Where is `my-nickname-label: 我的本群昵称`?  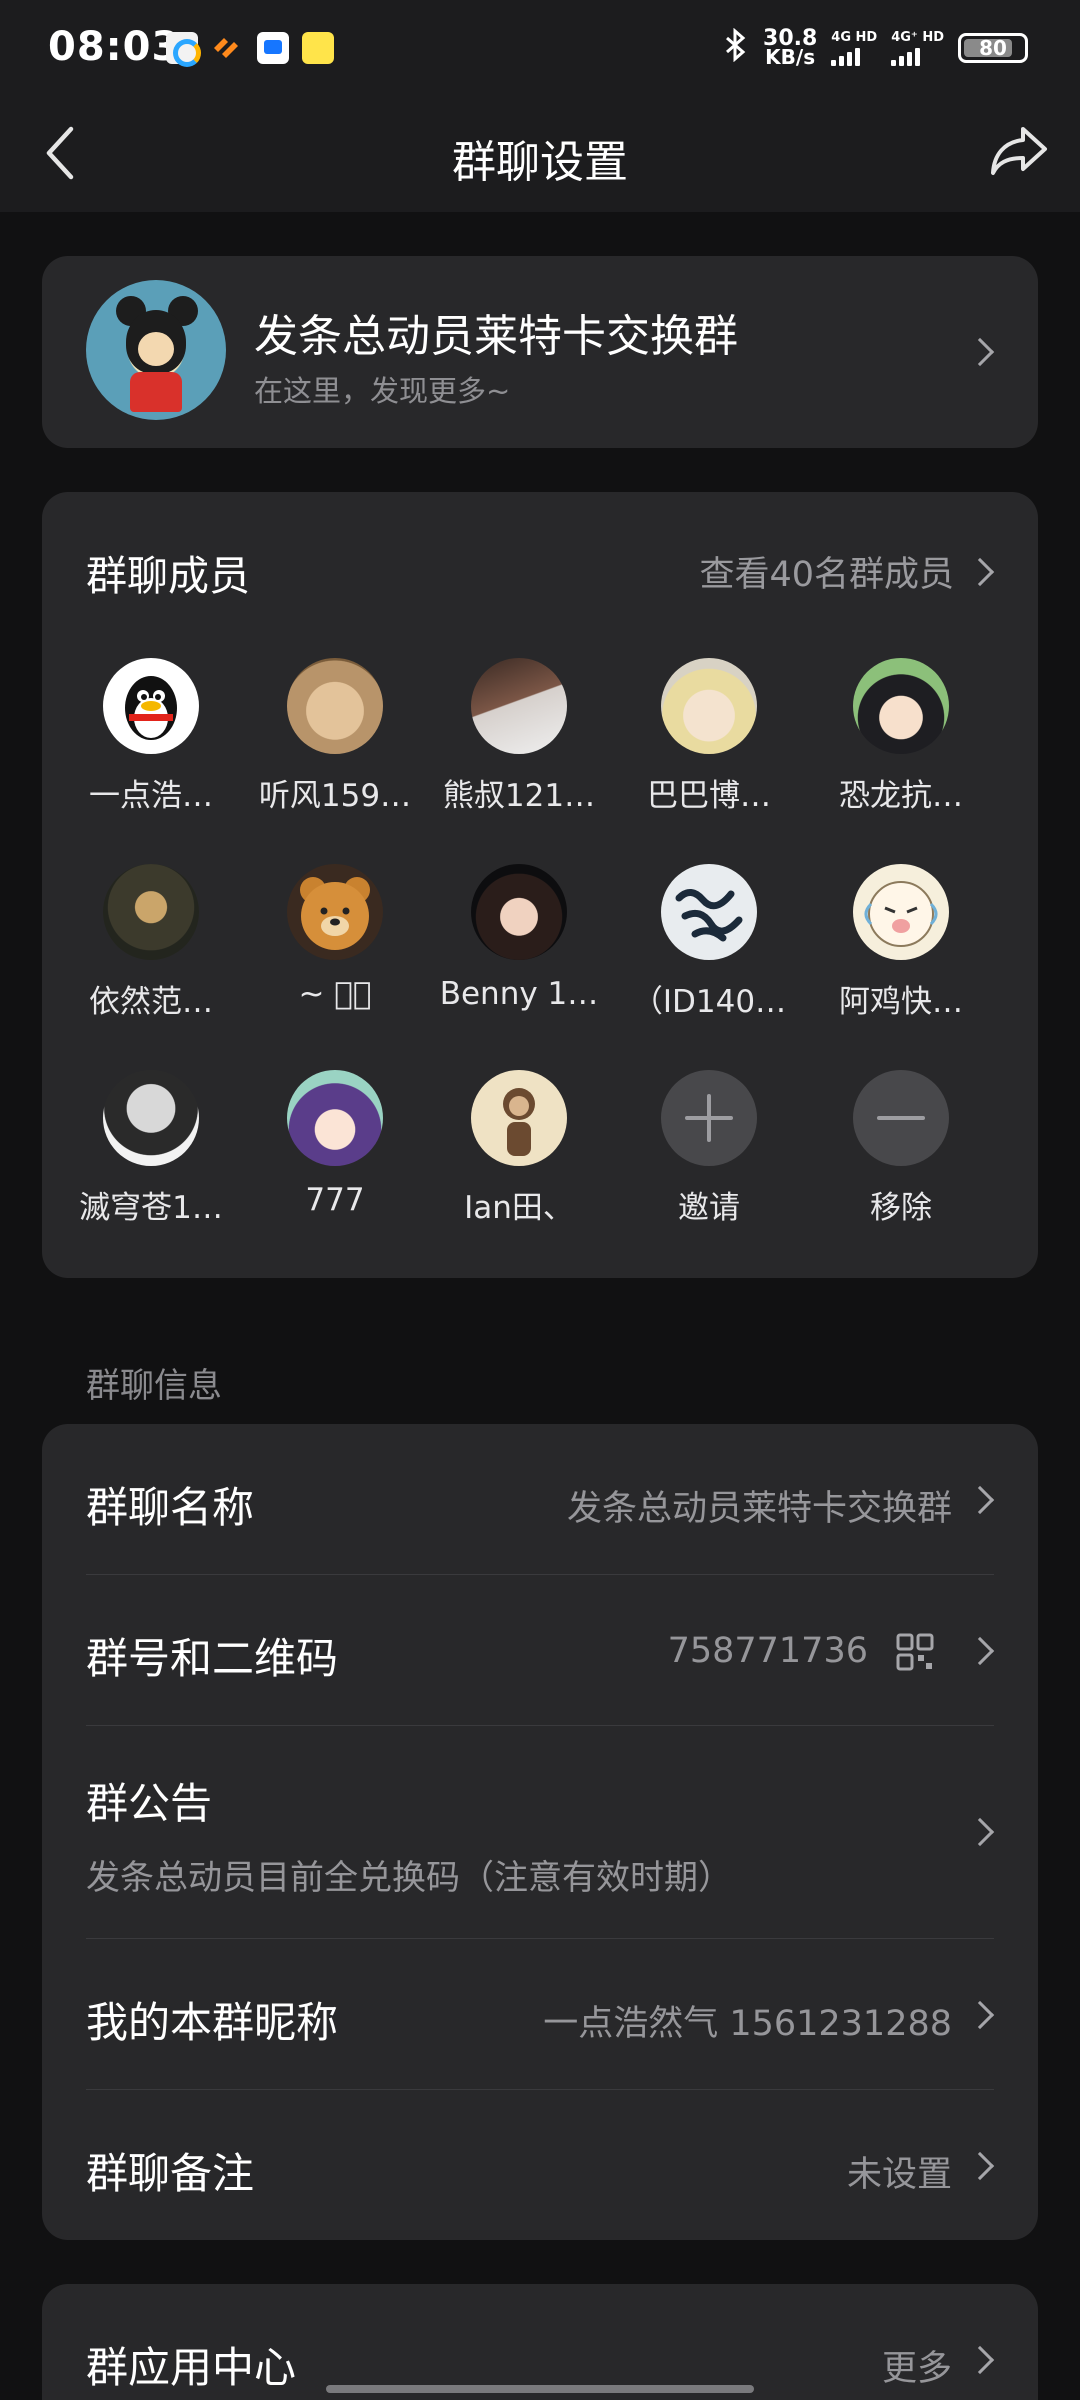
my-nickname-label: 我的本群昵称 is located at coordinates (212, 2022).